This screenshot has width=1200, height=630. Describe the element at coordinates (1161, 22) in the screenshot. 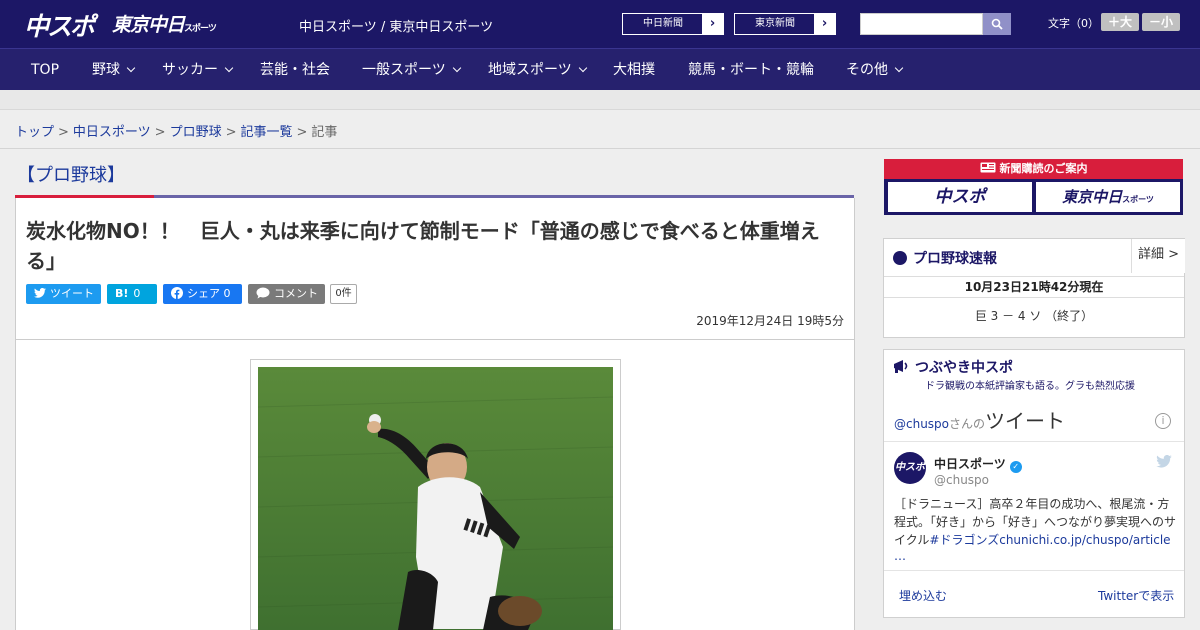

I see `font-size-decrease-button: －小` at that location.